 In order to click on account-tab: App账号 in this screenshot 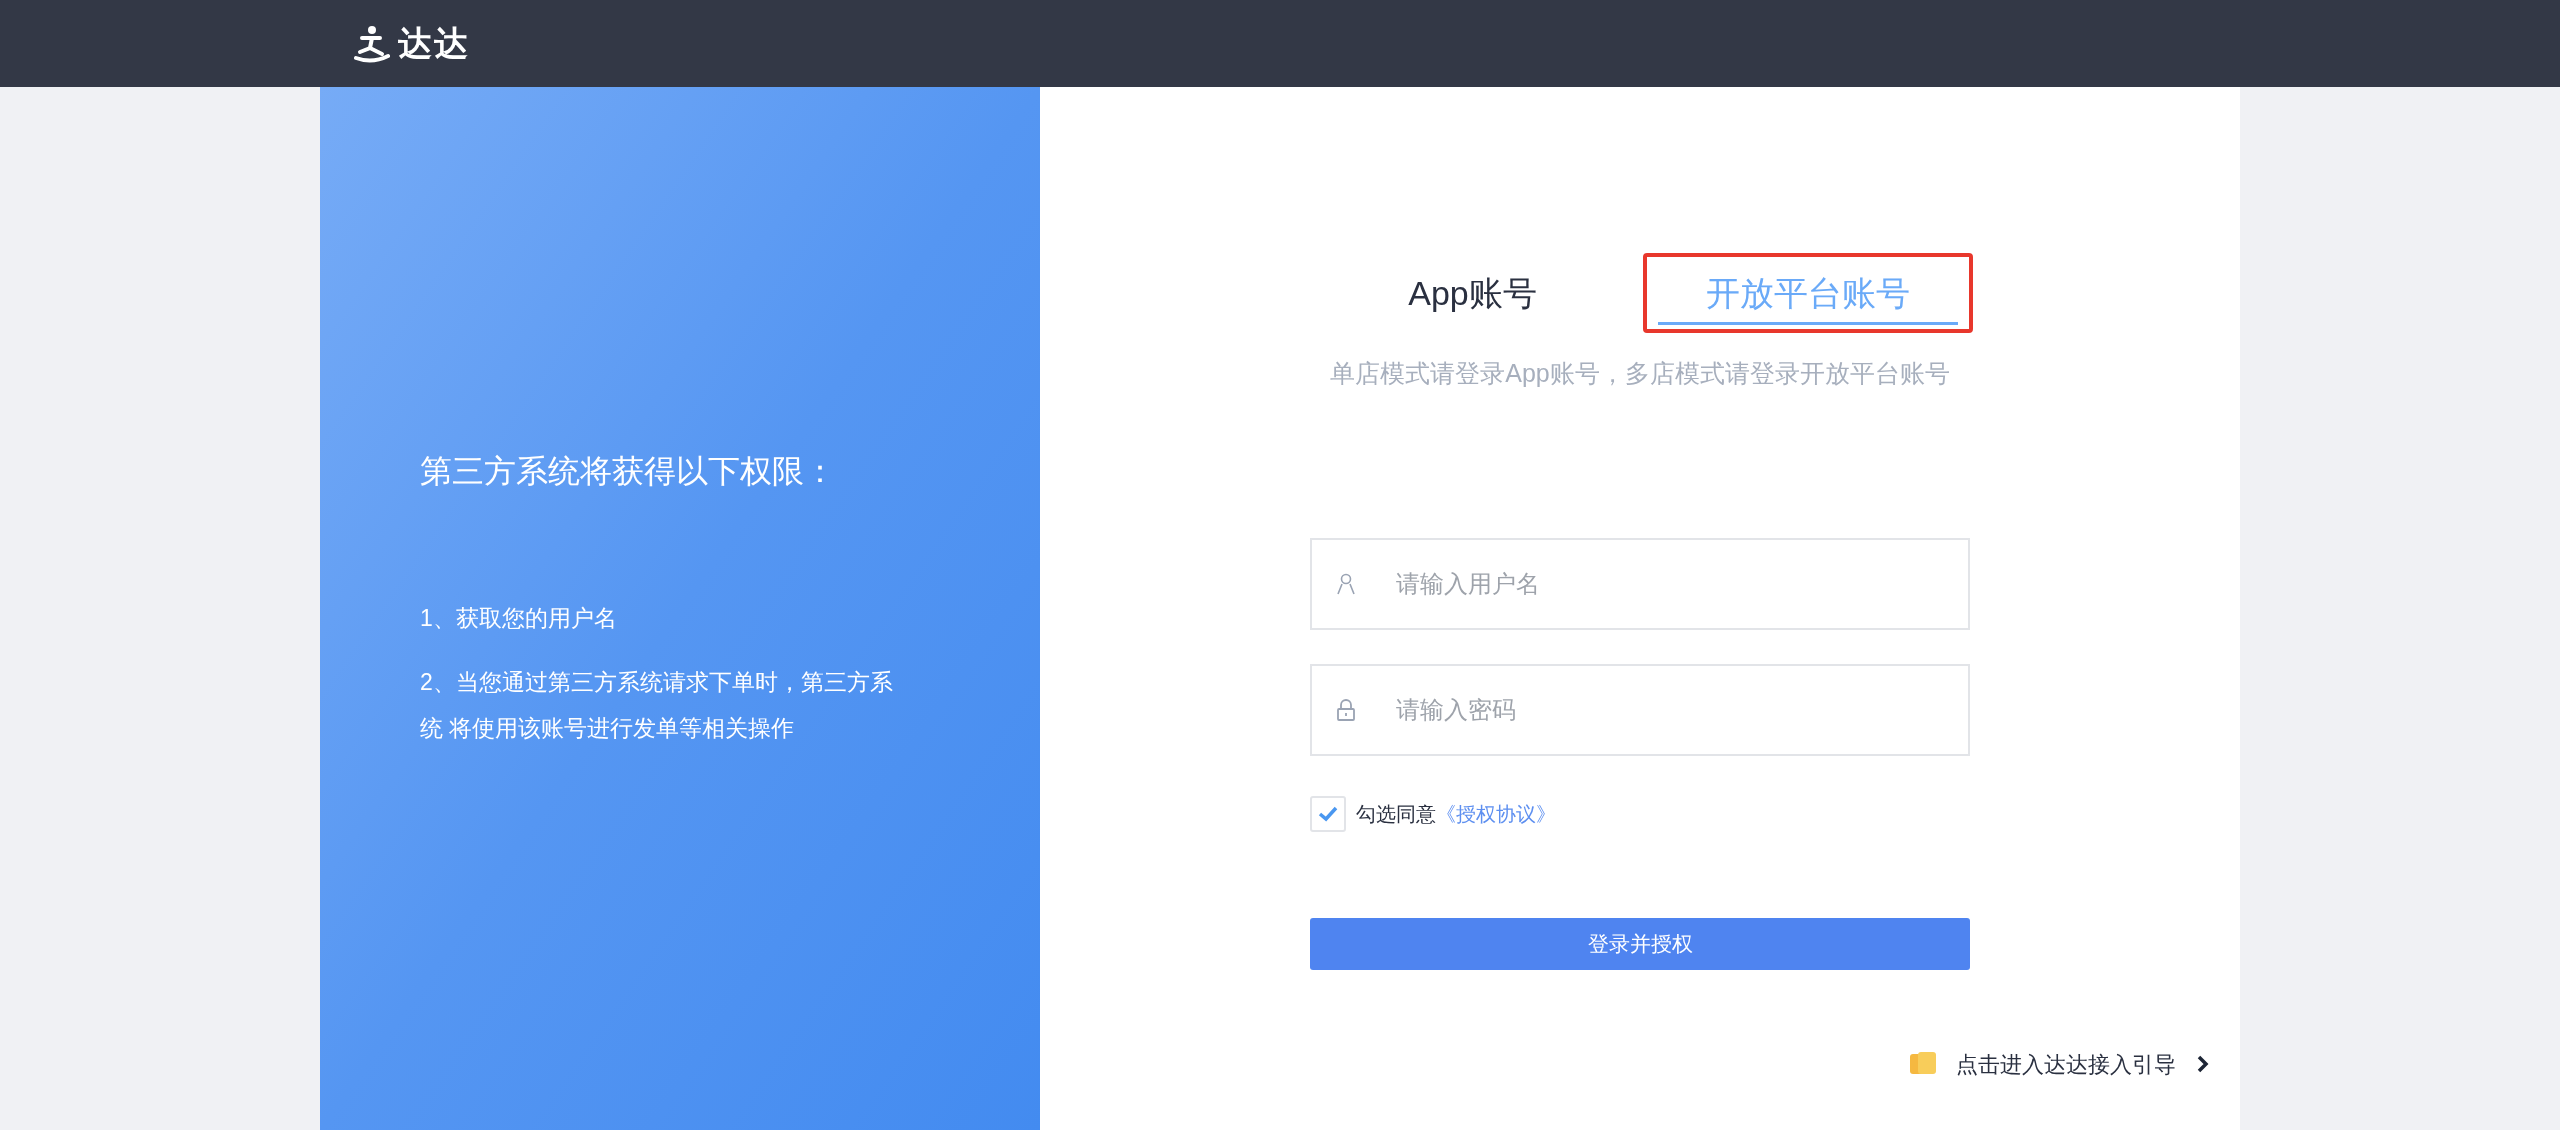, I will do `click(1472, 295)`.